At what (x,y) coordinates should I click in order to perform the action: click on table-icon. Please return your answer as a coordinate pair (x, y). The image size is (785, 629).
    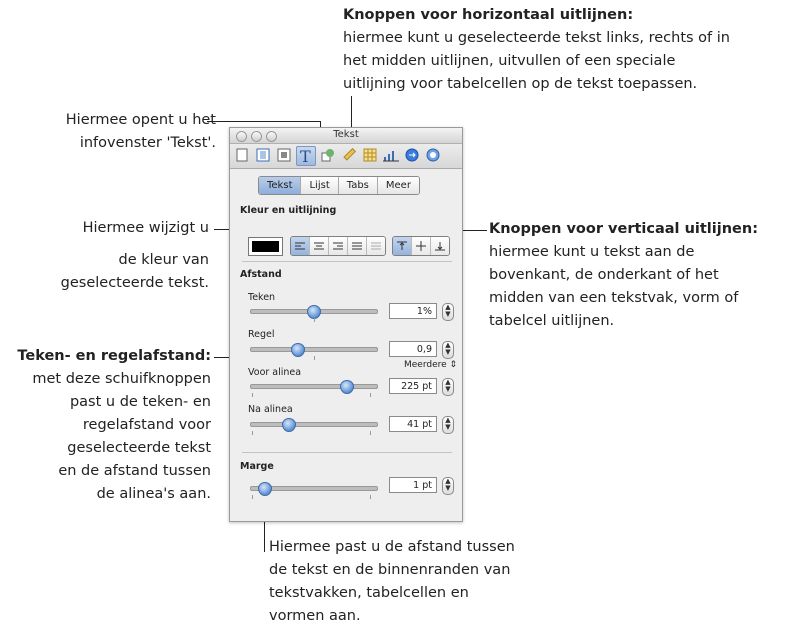
    Looking at the image, I should click on (370, 155).